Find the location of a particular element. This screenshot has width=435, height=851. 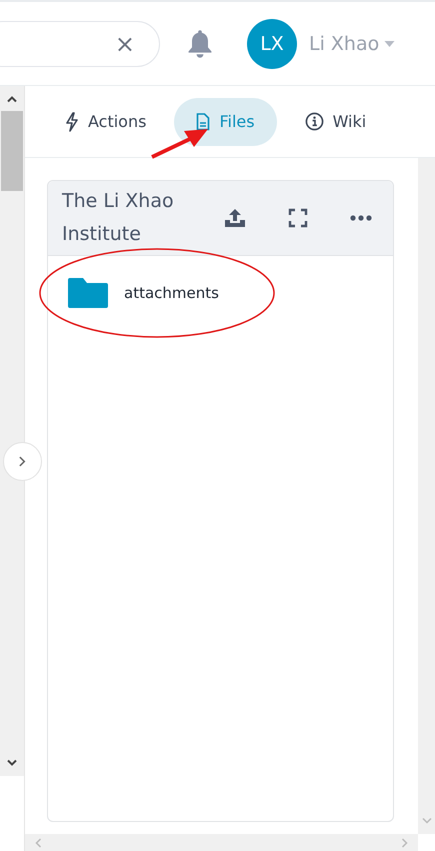

folder-name: attachments is located at coordinates (171, 293).